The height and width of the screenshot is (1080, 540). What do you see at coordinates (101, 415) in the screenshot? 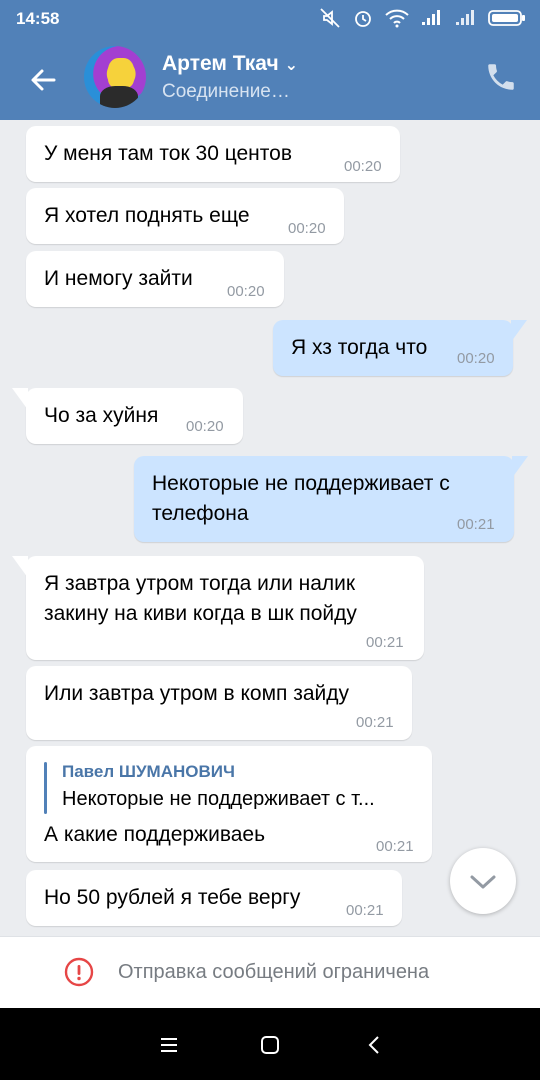
I see `message-text: Чо за хуйня` at bounding box center [101, 415].